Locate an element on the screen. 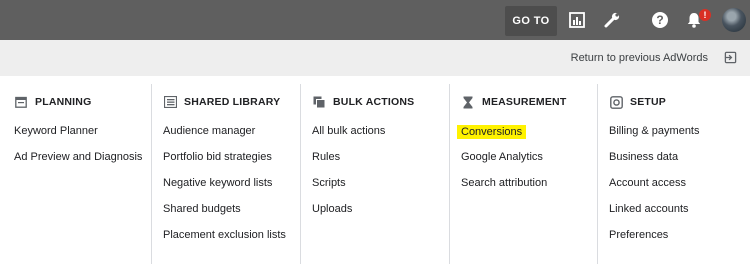 Image resolution: width=750 pixels, height=270 pixels. menu-item-keyword-planner: Keyword Planner is located at coordinates (56, 131).